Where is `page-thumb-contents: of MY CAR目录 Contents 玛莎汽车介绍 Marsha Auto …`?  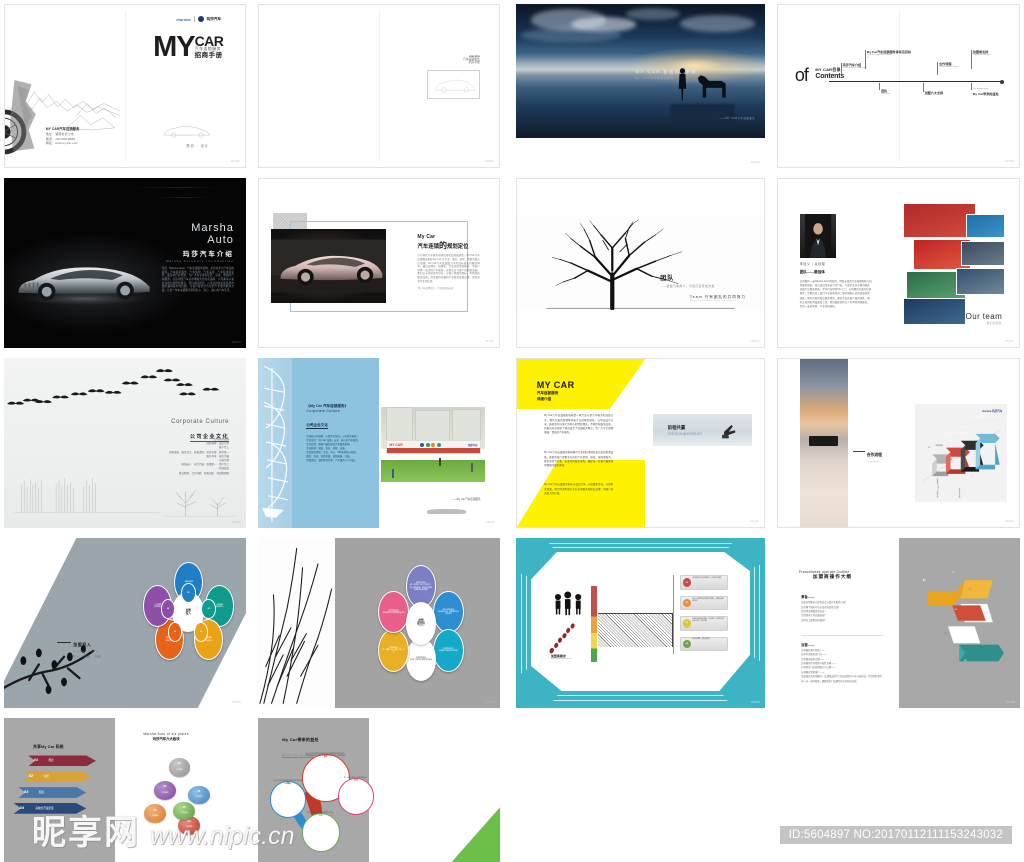 page-thumb-contents: of MY CAR目录 Contents 玛莎汽车介绍 Marsha Auto … is located at coordinates (898, 86).